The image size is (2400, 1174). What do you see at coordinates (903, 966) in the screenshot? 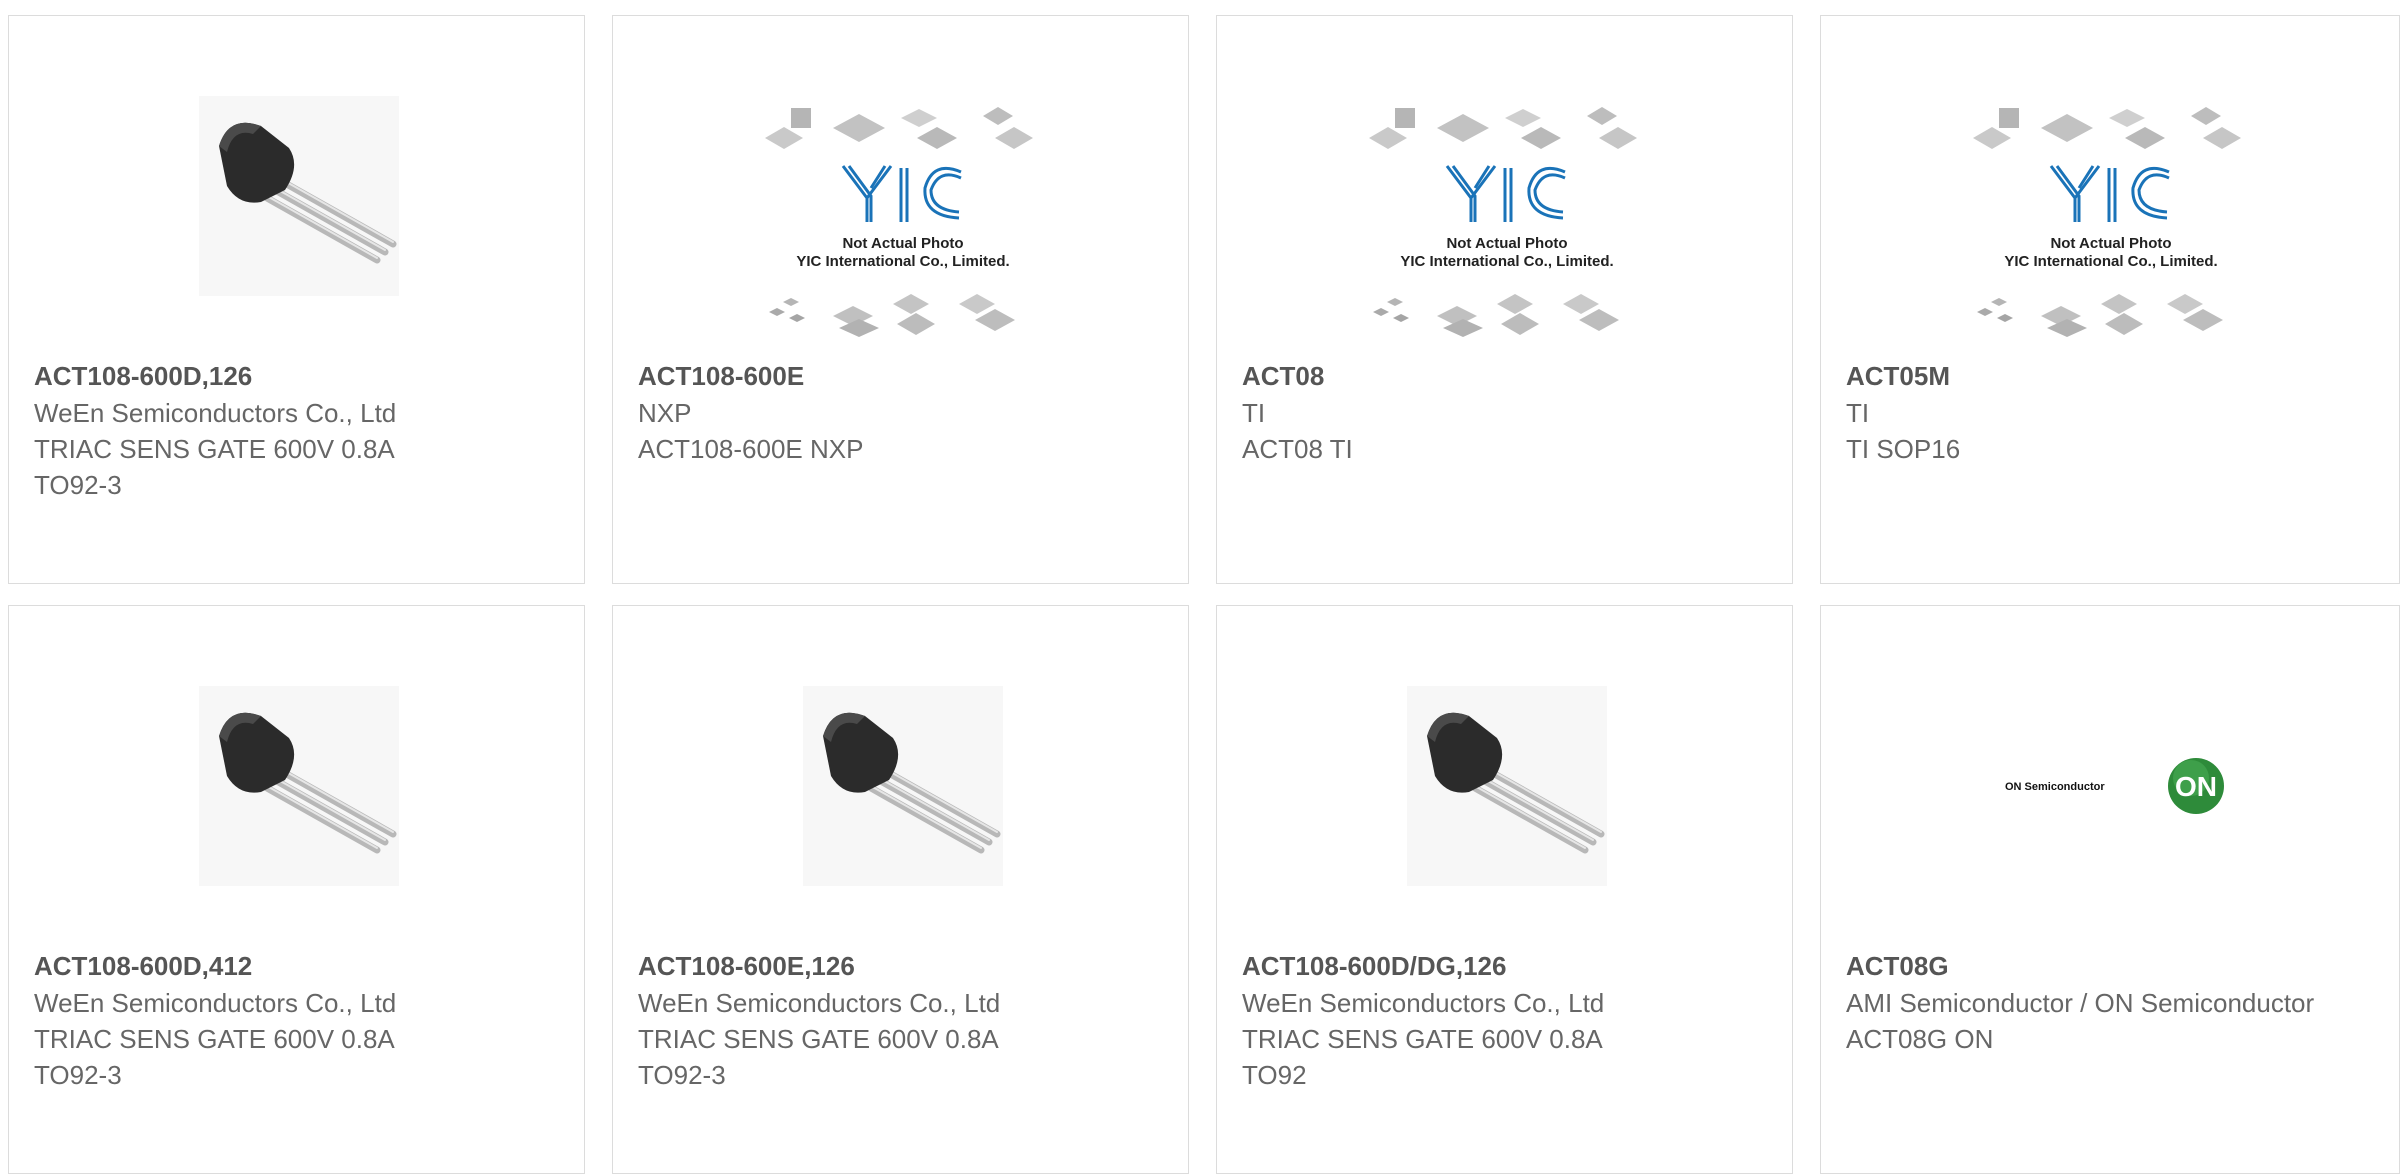
I see `part-number-link: ACT108-600E,126` at bounding box center [903, 966].